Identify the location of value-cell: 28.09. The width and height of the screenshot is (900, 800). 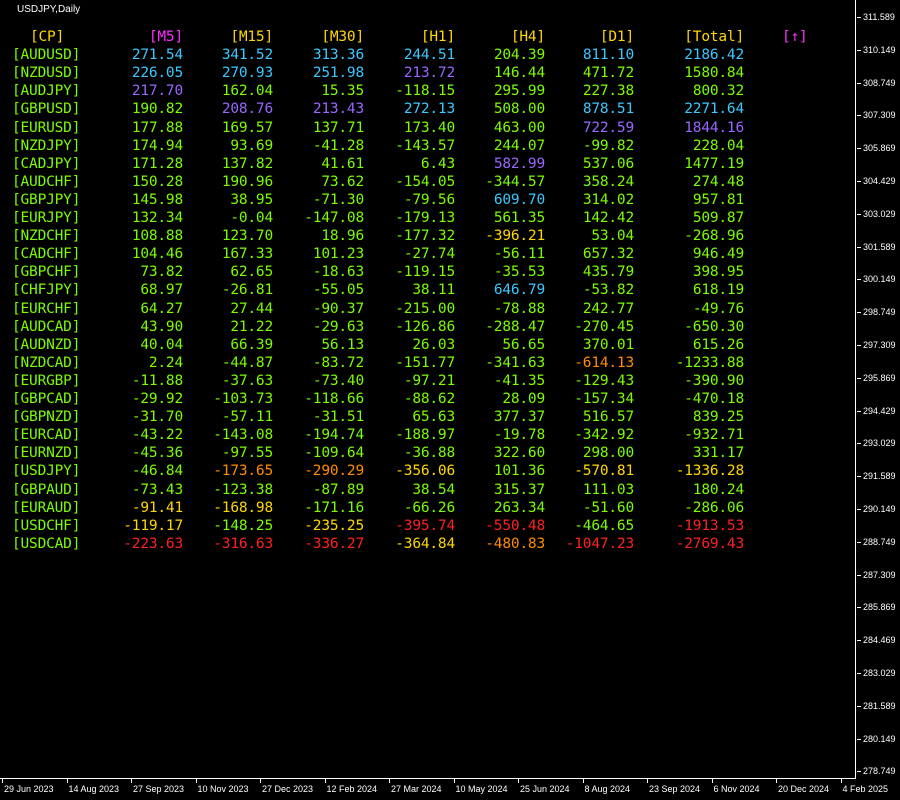
(523, 399).